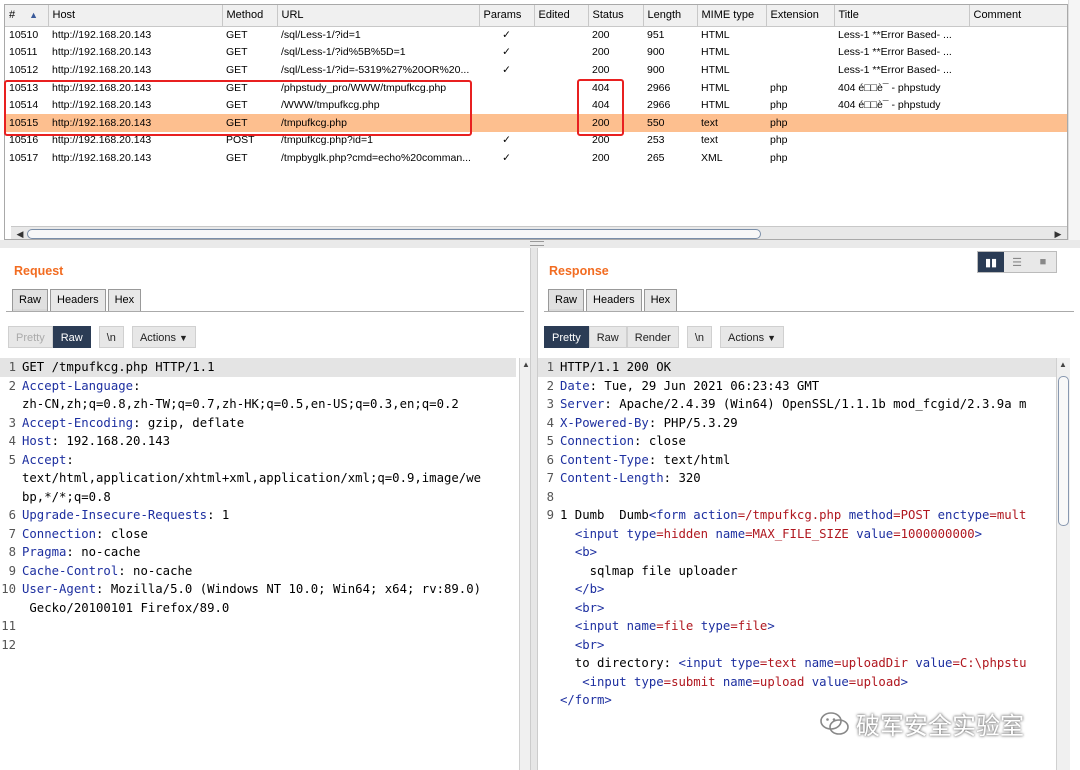  What do you see at coordinates (604, 459) in the screenshot?
I see `header-name: Content-Type` at bounding box center [604, 459].